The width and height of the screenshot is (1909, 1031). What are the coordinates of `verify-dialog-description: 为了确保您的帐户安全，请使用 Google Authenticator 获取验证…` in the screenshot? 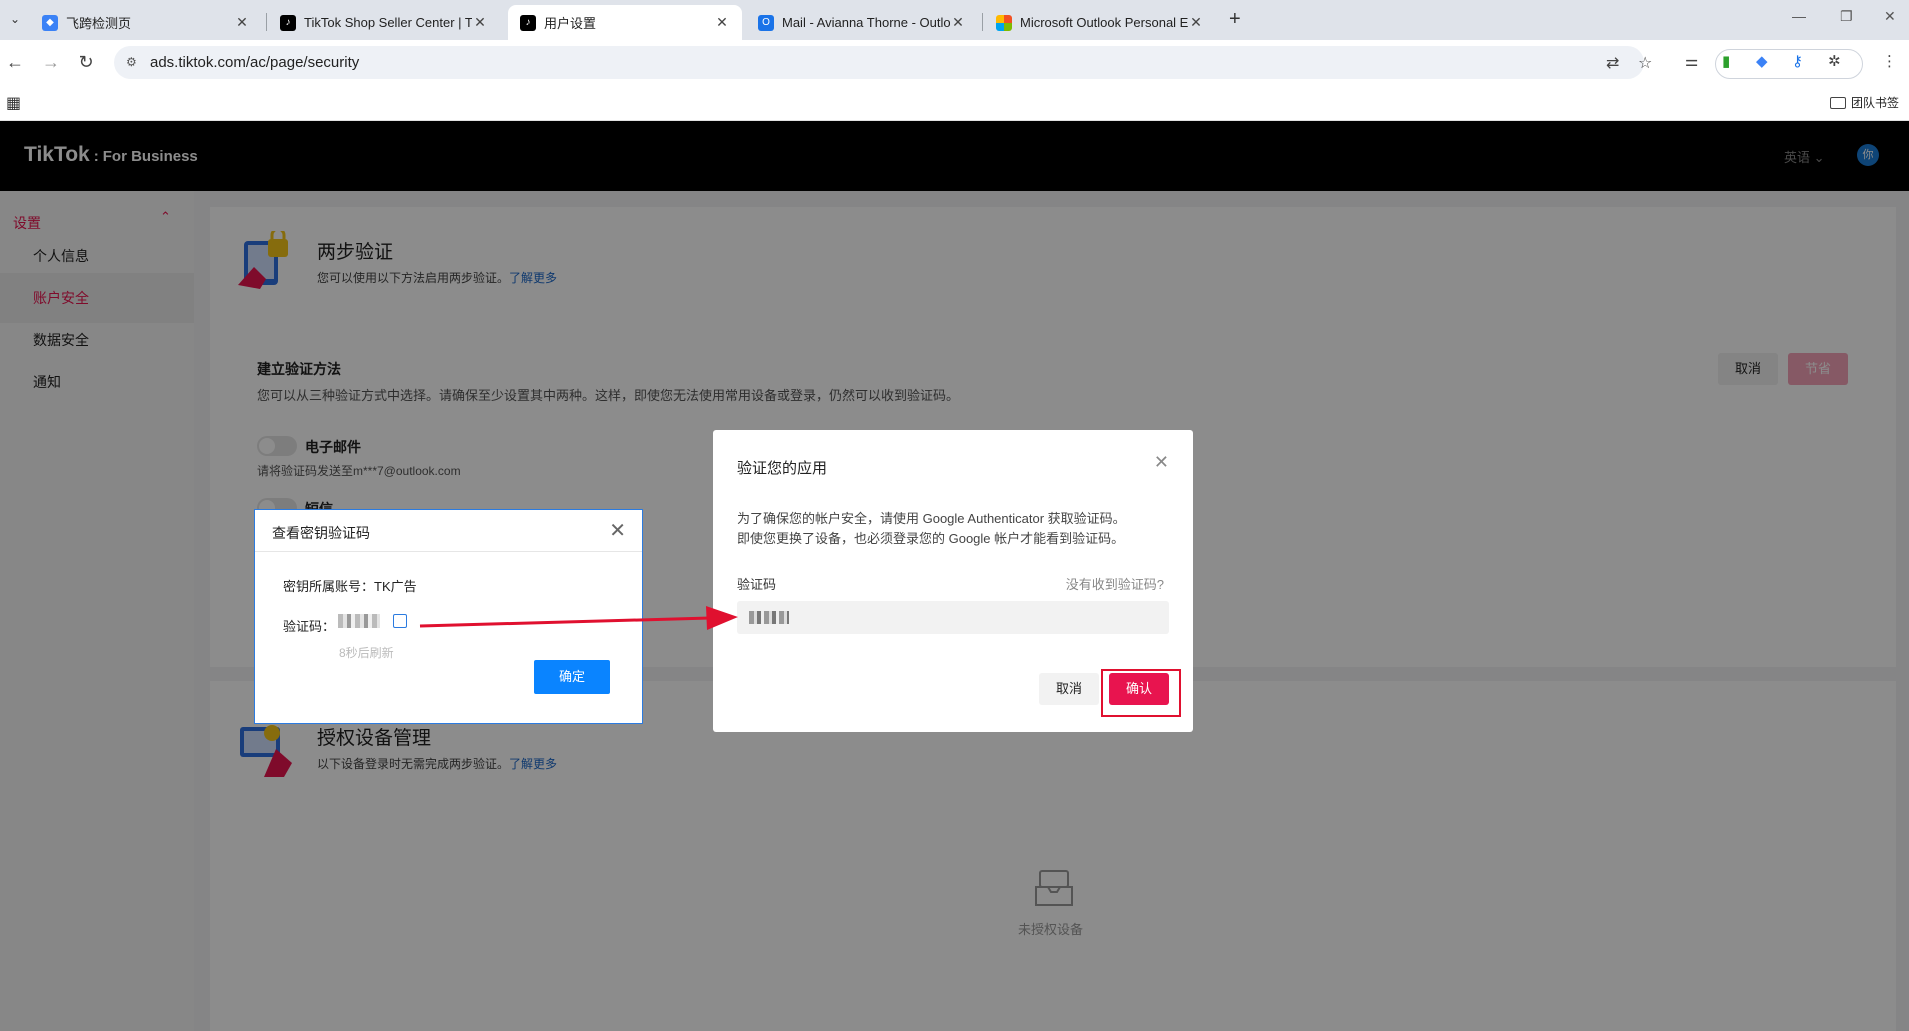 It's located at (957, 529).